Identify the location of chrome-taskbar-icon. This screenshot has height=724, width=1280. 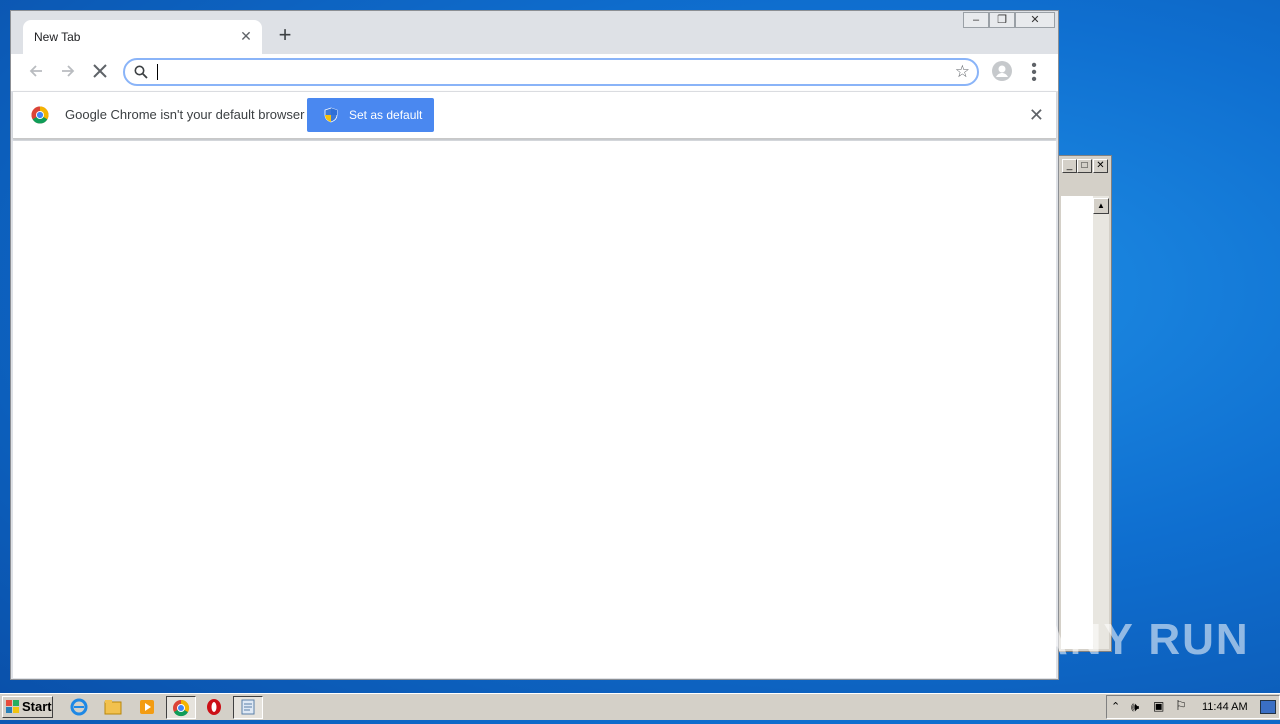
(181, 707).